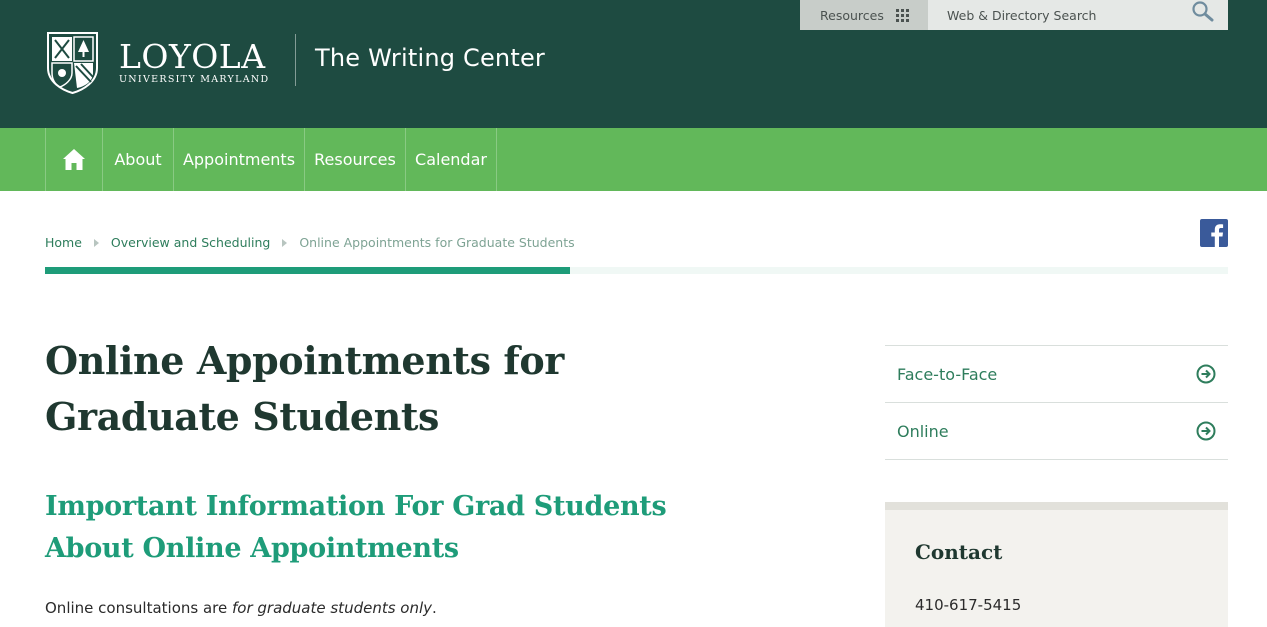 The width and height of the screenshot is (1267, 627). I want to click on search-icon, so click(1203, 11).